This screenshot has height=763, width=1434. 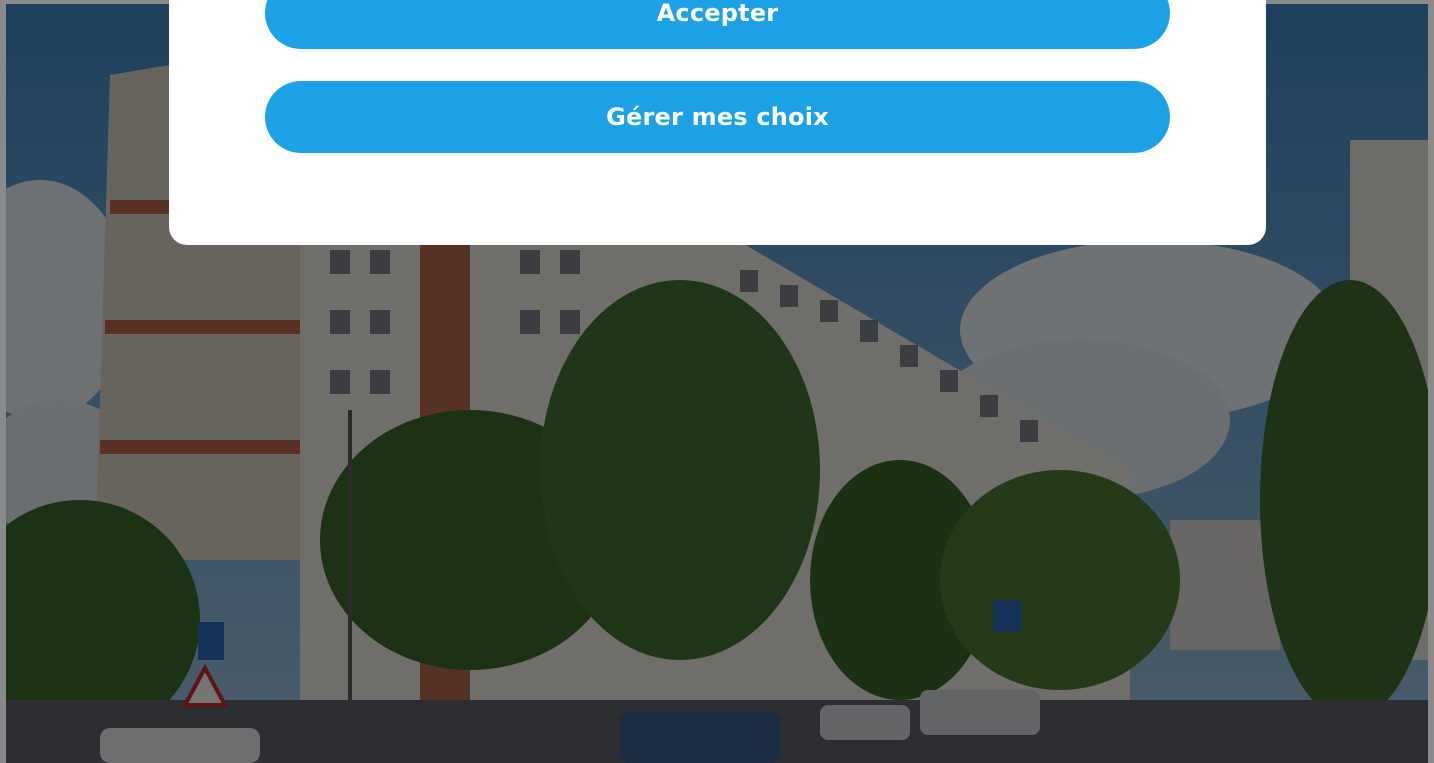 I want to click on accept-button: Accepter, so click(x=717, y=24).